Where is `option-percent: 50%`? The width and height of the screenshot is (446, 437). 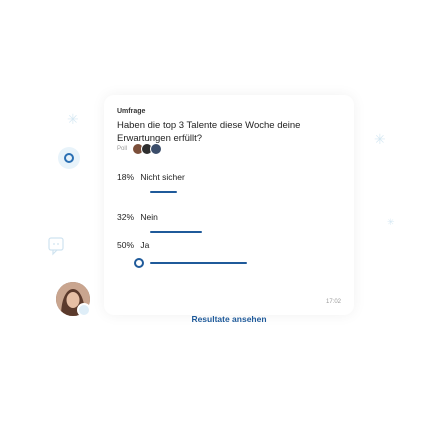
option-percent: 50% is located at coordinates (126, 245).